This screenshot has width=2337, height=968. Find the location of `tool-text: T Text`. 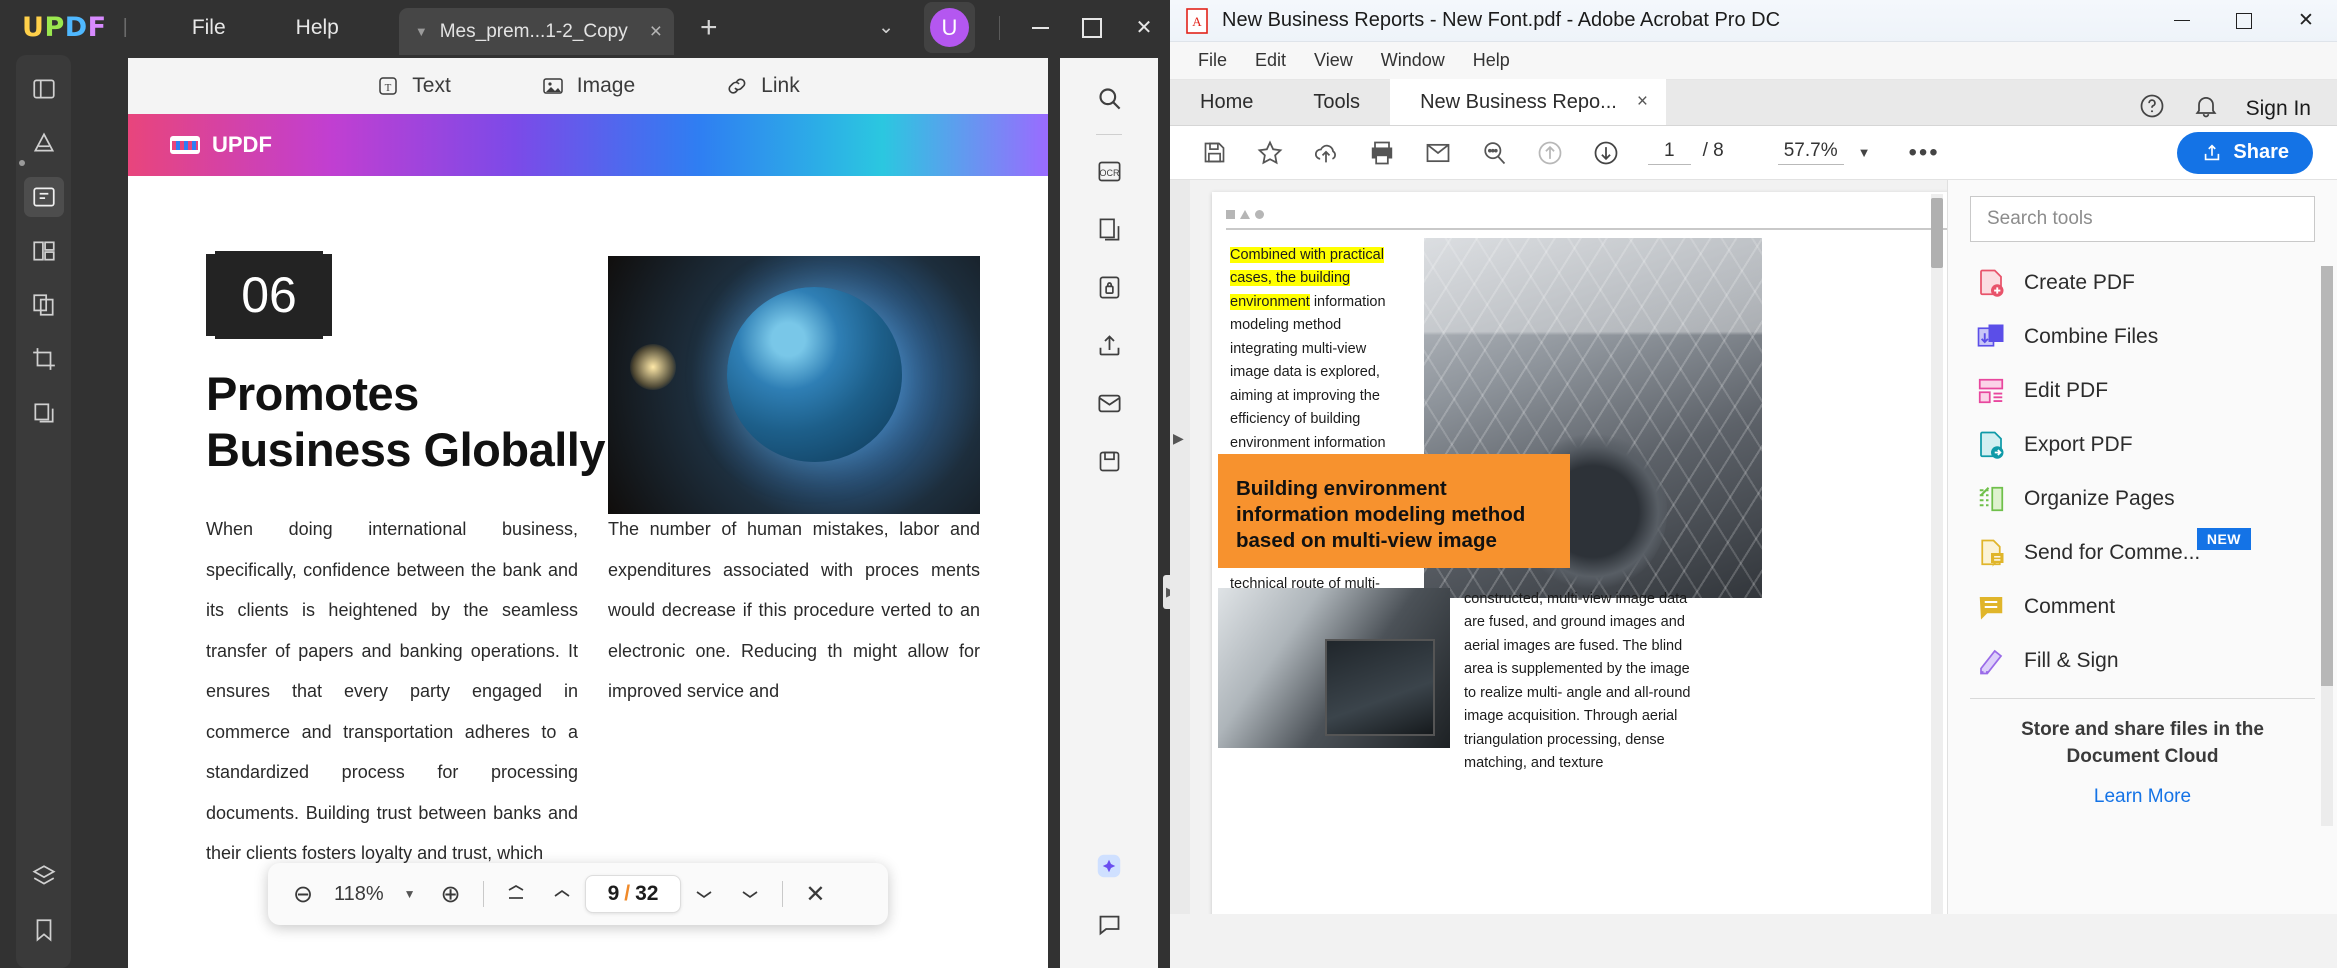

tool-text: T Text is located at coordinates (413, 86).